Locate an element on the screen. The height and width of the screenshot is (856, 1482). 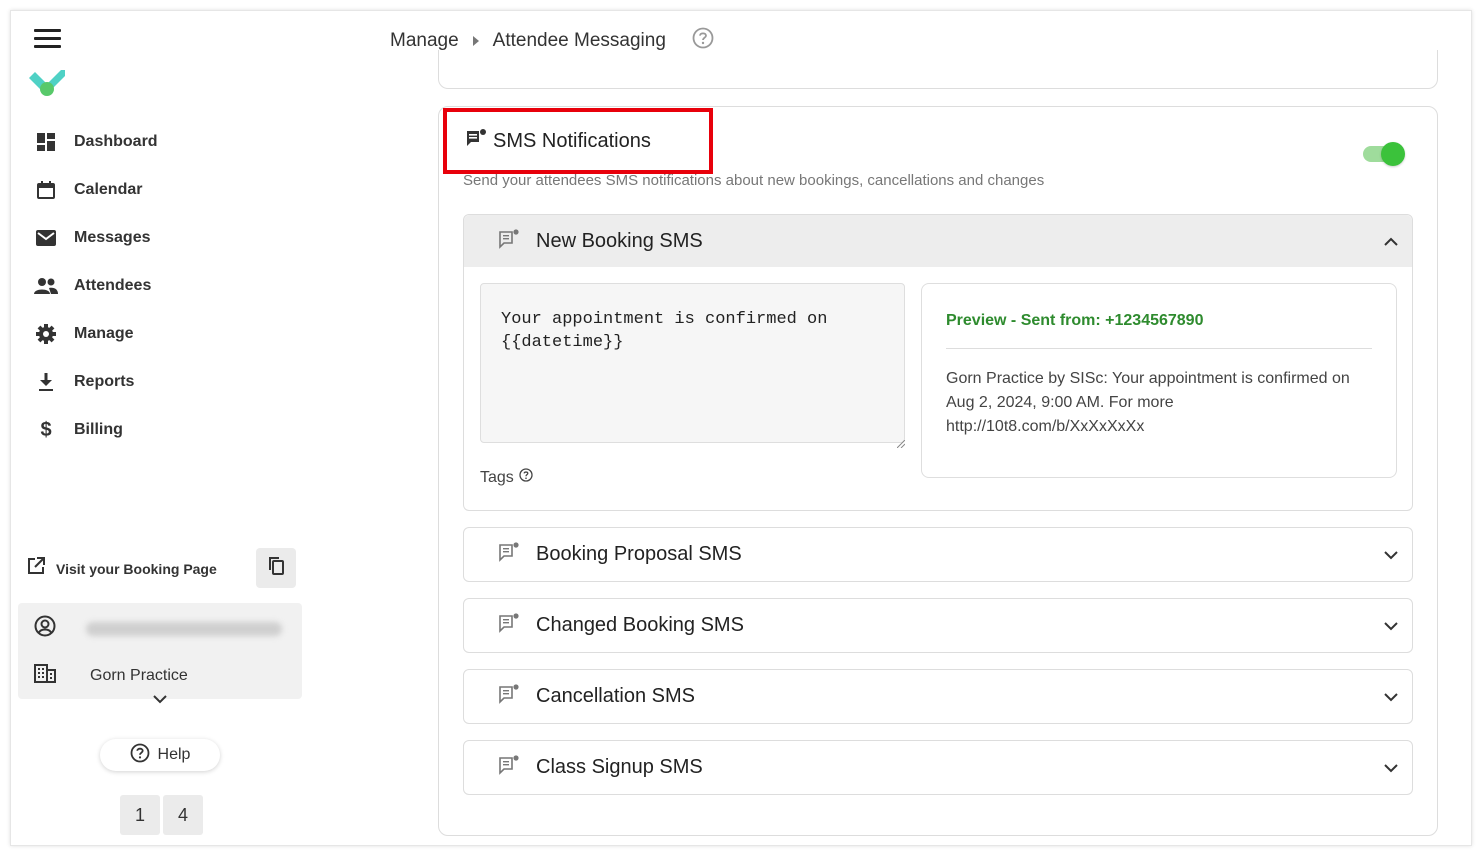
section-title: SMS Notifications is located at coordinates (572, 140).